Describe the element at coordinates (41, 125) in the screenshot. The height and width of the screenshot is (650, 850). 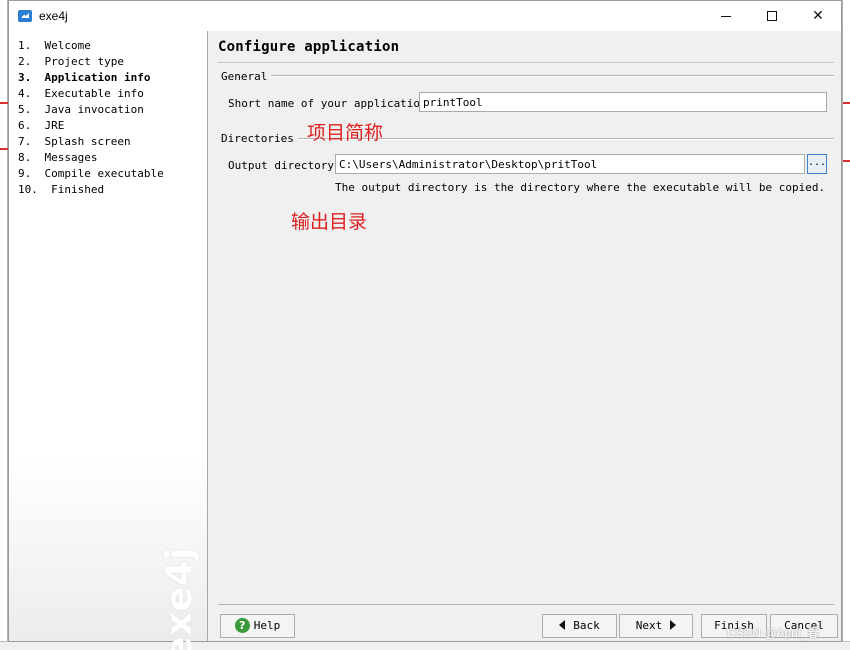
I see `step-jre: 6. JRE` at that location.